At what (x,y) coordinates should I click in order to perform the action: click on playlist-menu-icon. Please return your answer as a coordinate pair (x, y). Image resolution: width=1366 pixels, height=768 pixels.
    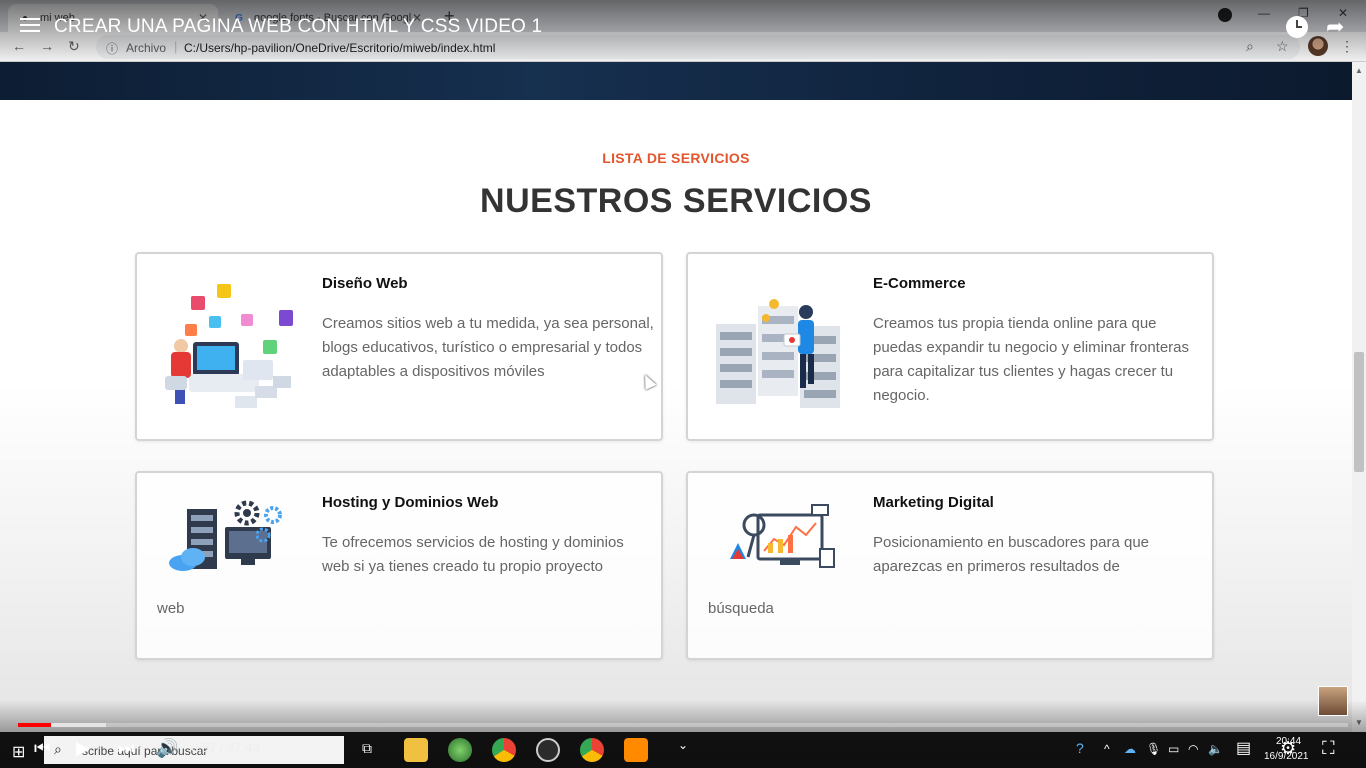
    Looking at the image, I should click on (30, 26).